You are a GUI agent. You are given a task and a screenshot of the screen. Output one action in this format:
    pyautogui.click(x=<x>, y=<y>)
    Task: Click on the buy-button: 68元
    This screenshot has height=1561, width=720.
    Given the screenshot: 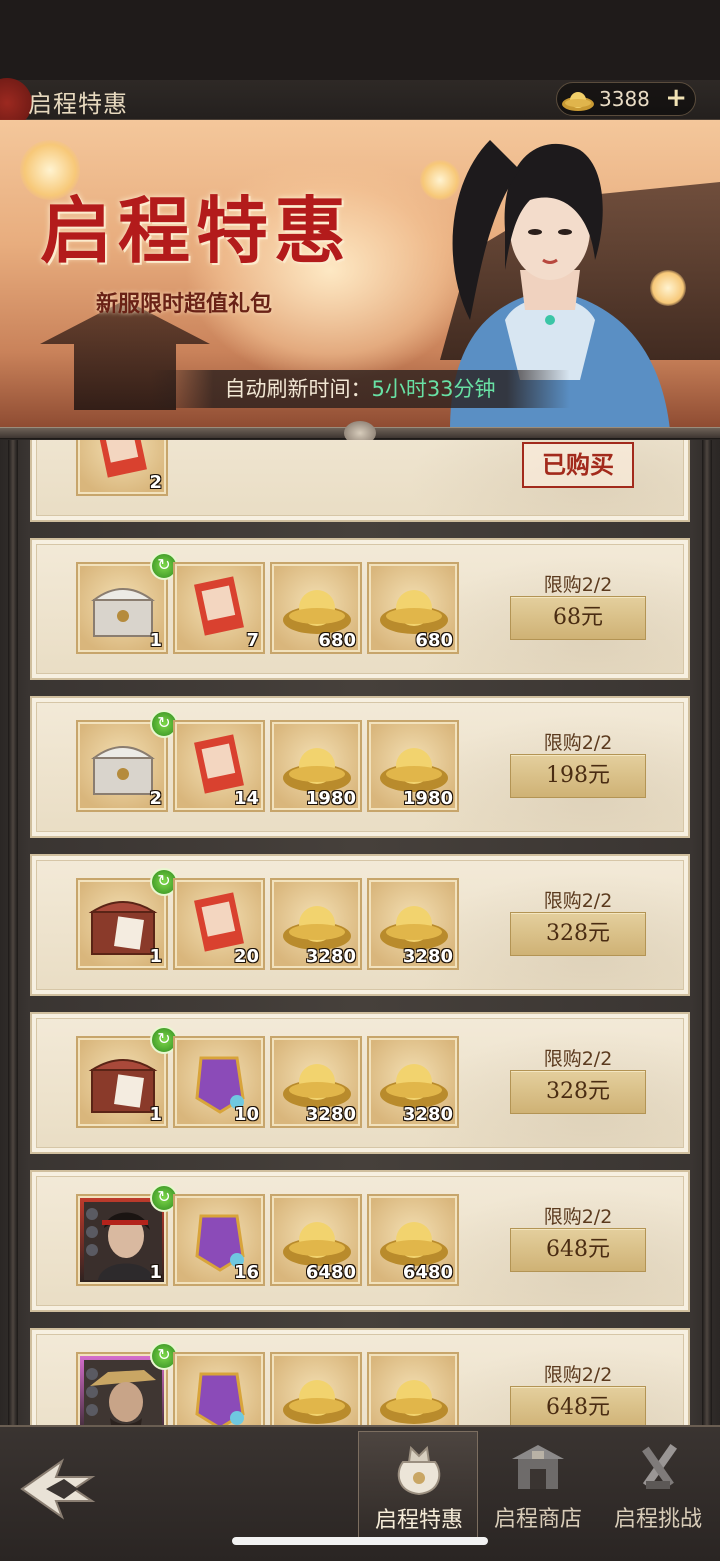 What is the action you would take?
    pyautogui.click(x=578, y=618)
    